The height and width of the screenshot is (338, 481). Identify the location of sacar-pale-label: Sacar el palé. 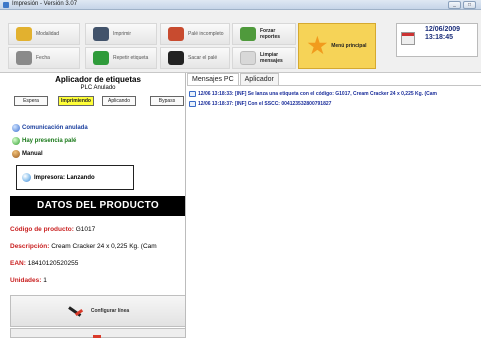
(203, 58).